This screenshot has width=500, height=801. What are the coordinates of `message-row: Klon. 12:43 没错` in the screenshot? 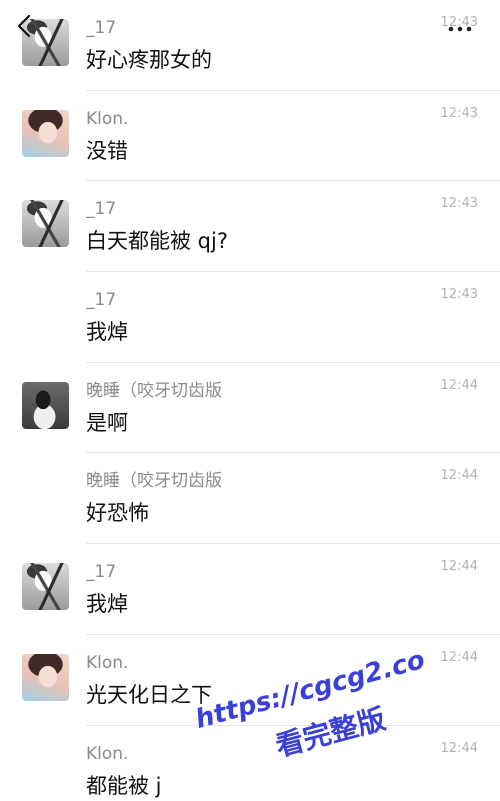 It's located at (250, 136).